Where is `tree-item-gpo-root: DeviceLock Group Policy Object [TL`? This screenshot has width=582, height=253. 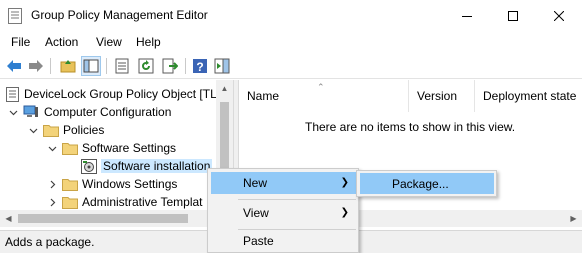 tree-item-gpo-root: DeviceLock Group Policy Object [TL is located at coordinates (111, 94).